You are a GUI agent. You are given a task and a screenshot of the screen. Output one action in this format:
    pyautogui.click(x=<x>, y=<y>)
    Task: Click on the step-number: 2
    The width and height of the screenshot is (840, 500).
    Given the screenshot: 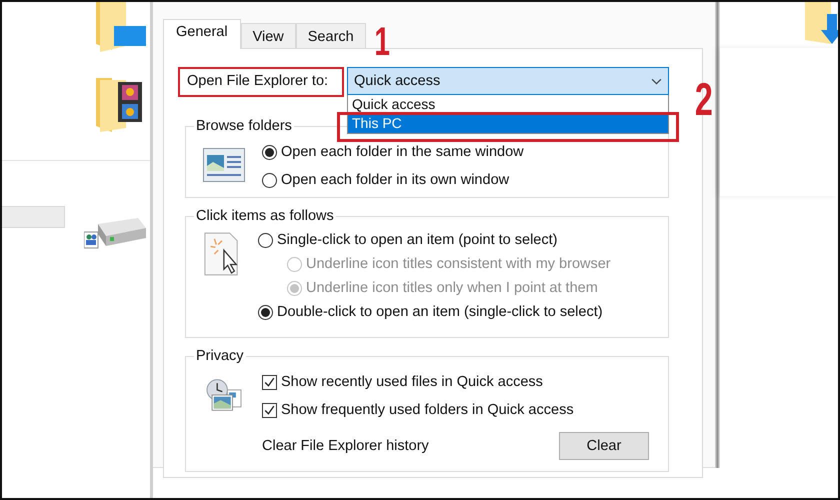 What is the action you would take?
    pyautogui.click(x=703, y=99)
    